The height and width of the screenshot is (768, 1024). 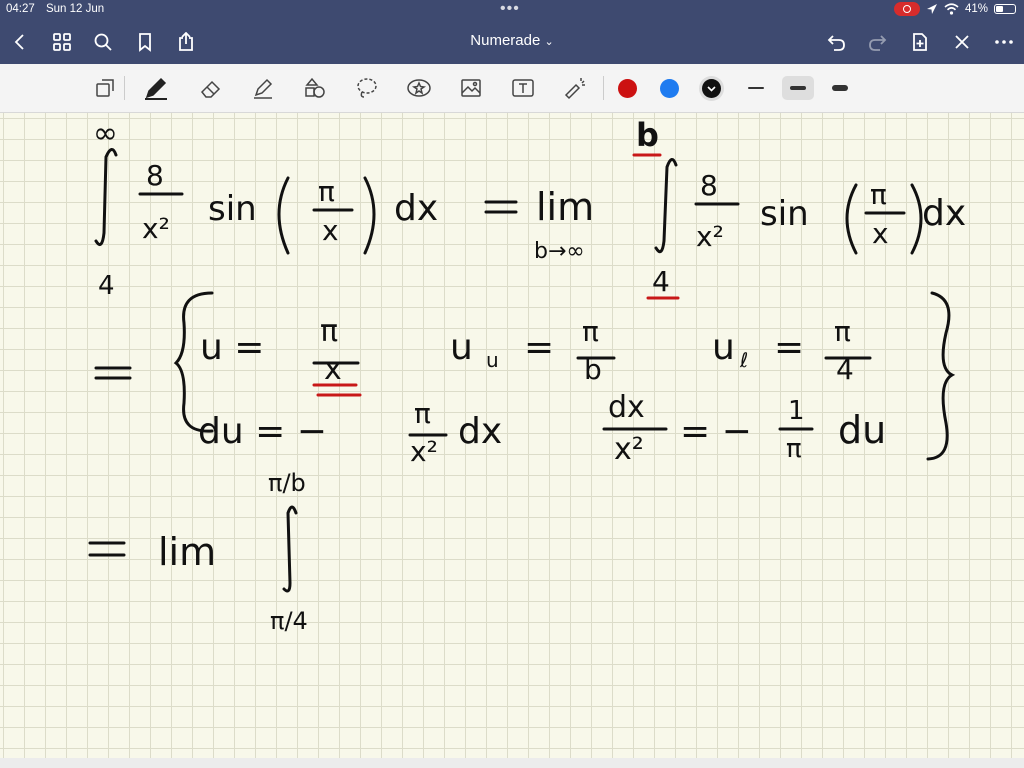 I want to click on undo-button, so click(x=836, y=42).